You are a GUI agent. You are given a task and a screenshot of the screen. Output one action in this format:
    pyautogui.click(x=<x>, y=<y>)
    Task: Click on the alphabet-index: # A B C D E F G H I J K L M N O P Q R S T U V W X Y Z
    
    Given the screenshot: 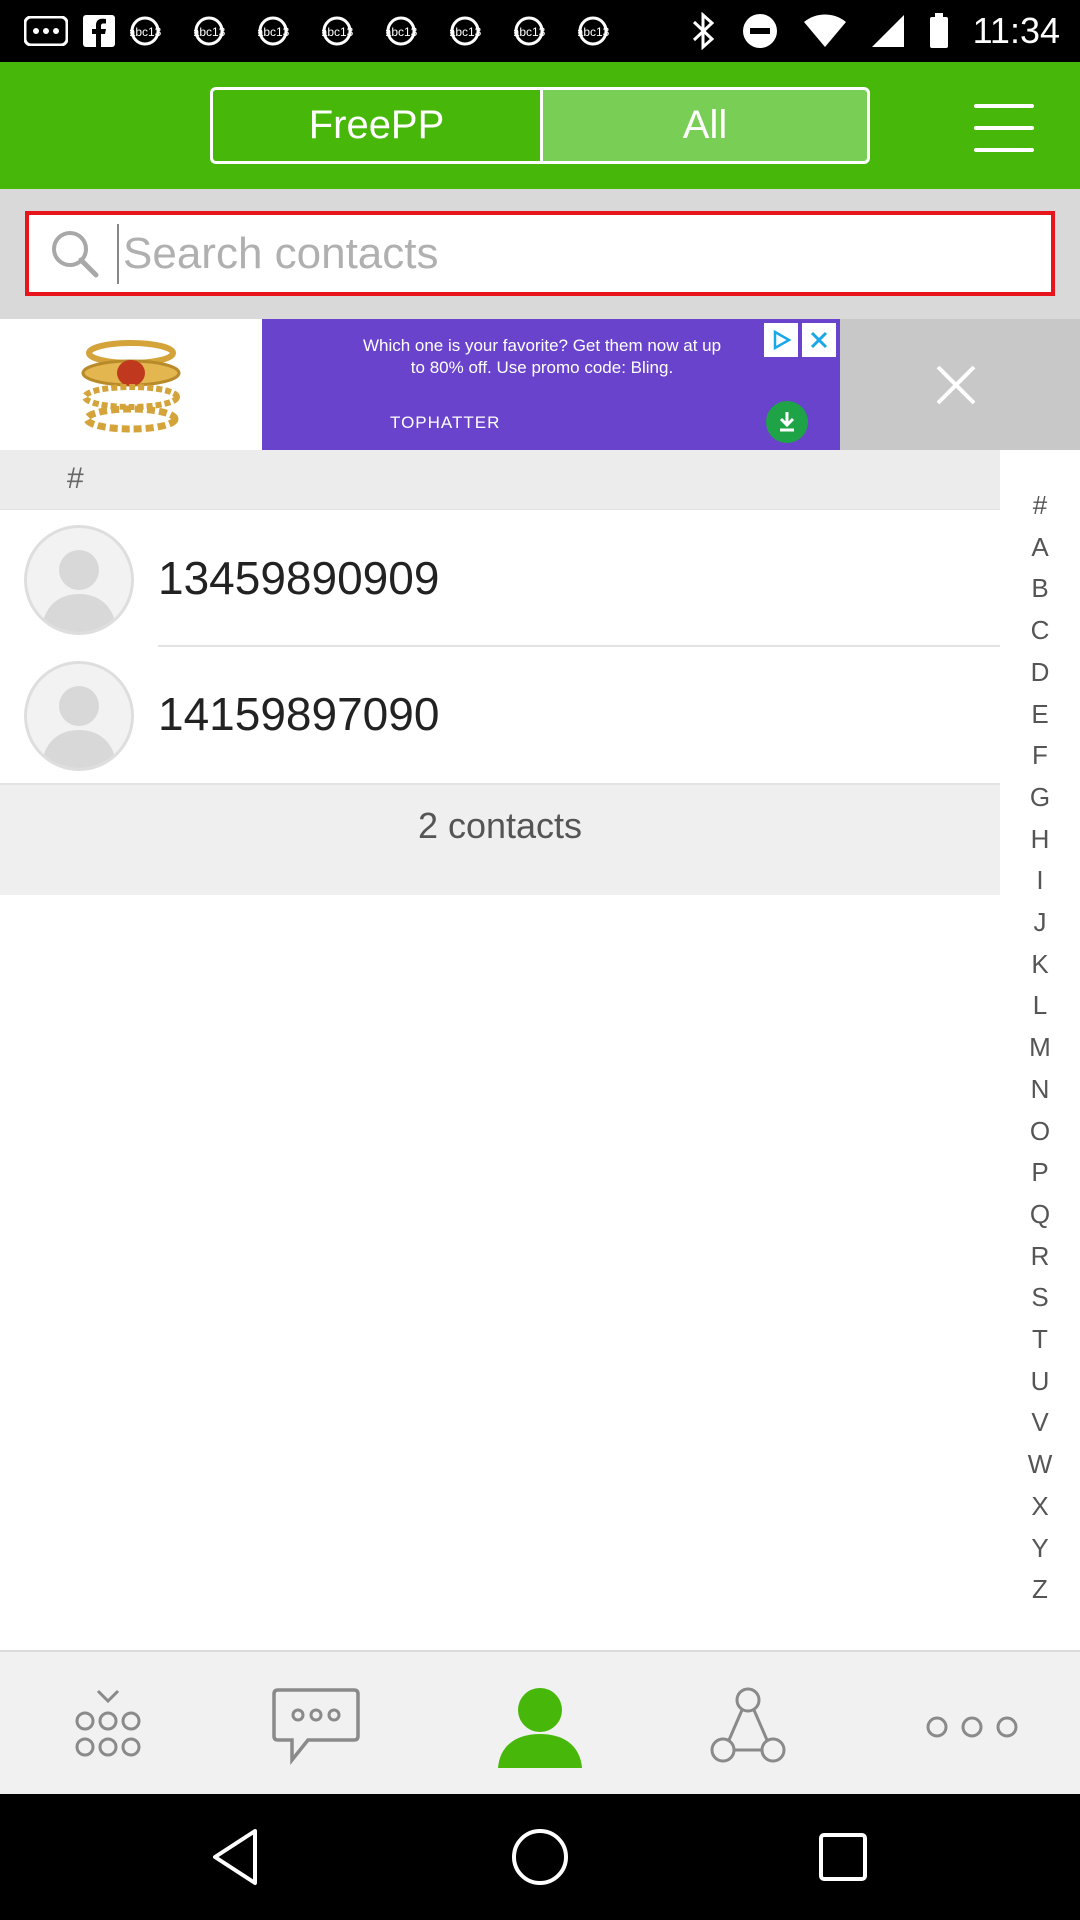 What is the action you would take?
    pyautogui.click(x=1040, y=1050)
    